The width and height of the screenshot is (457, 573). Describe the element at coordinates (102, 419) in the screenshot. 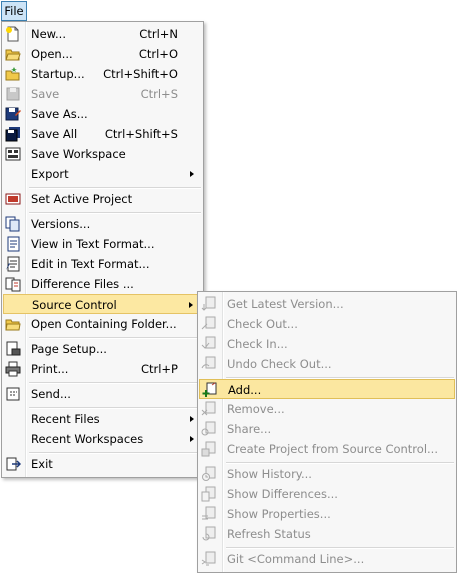

I see `menu-item-recent-files: Recent Files` at that location.